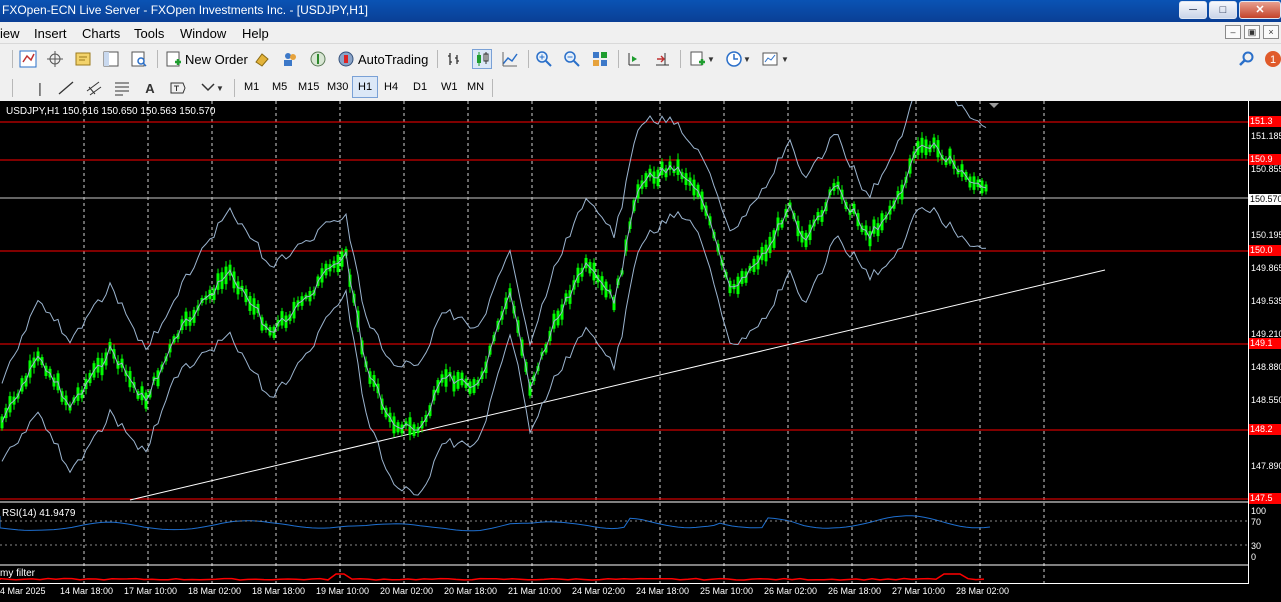  What do you see at coordinates (1265, 429) in the screenshot?
I see `level-price-tag: 148.2` at bounding box center [1265, 429].